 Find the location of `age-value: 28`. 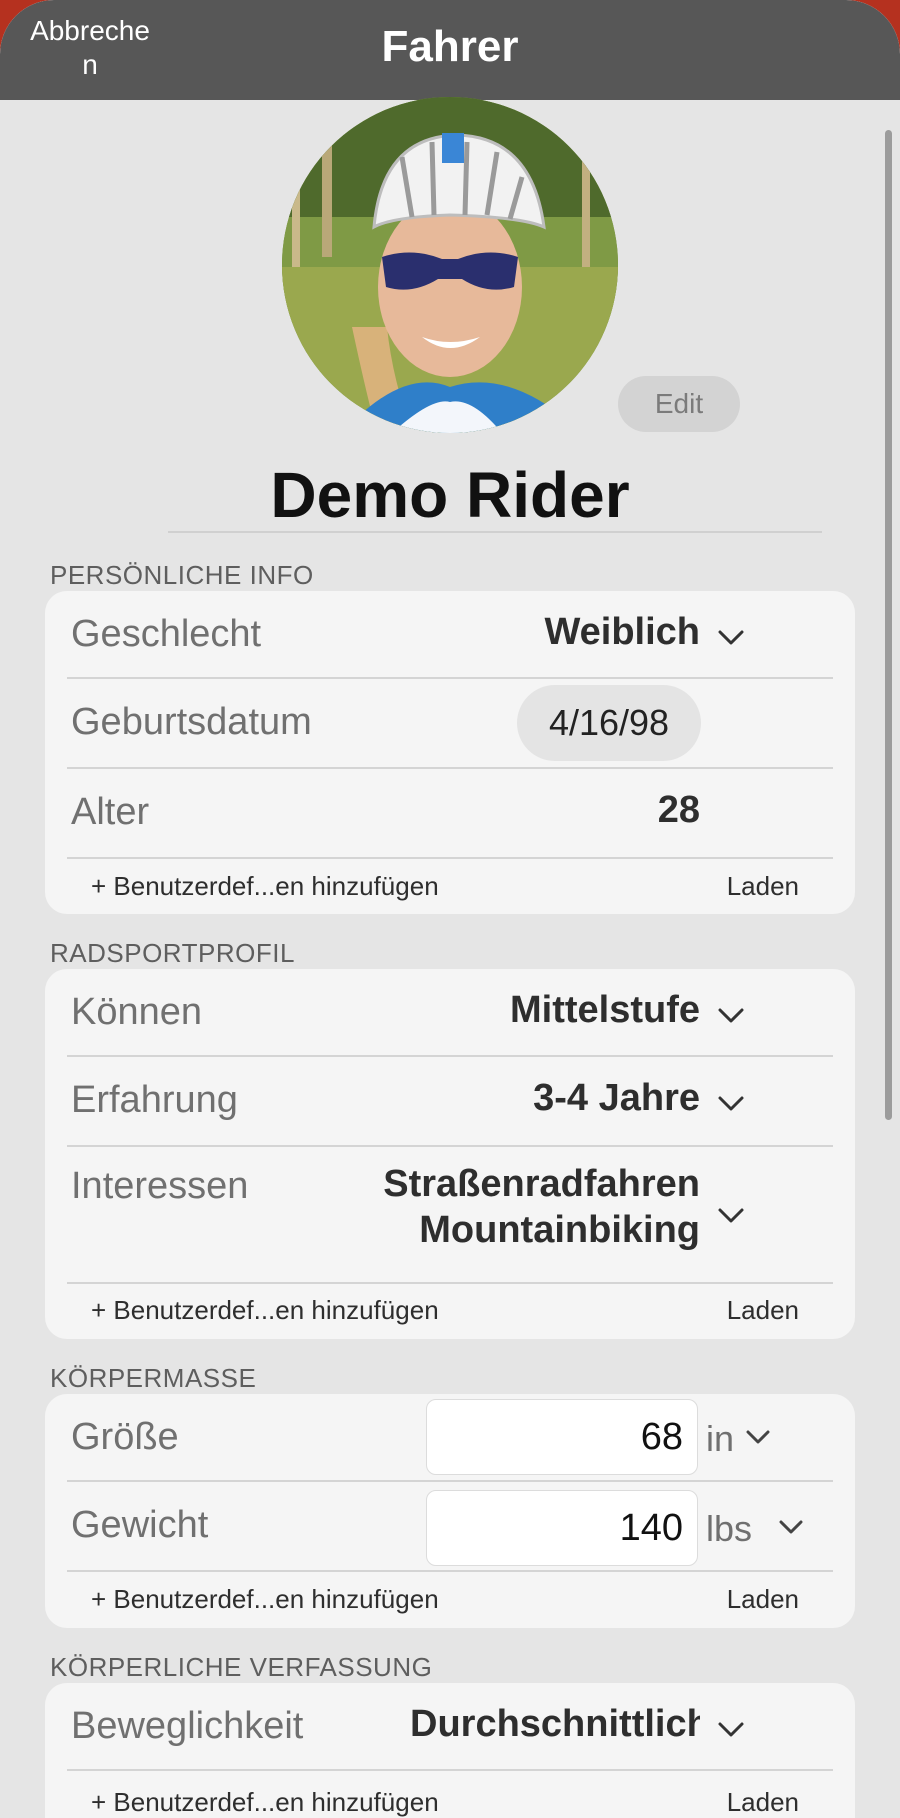

age-value: 28 is located at coordinates (678, 810).